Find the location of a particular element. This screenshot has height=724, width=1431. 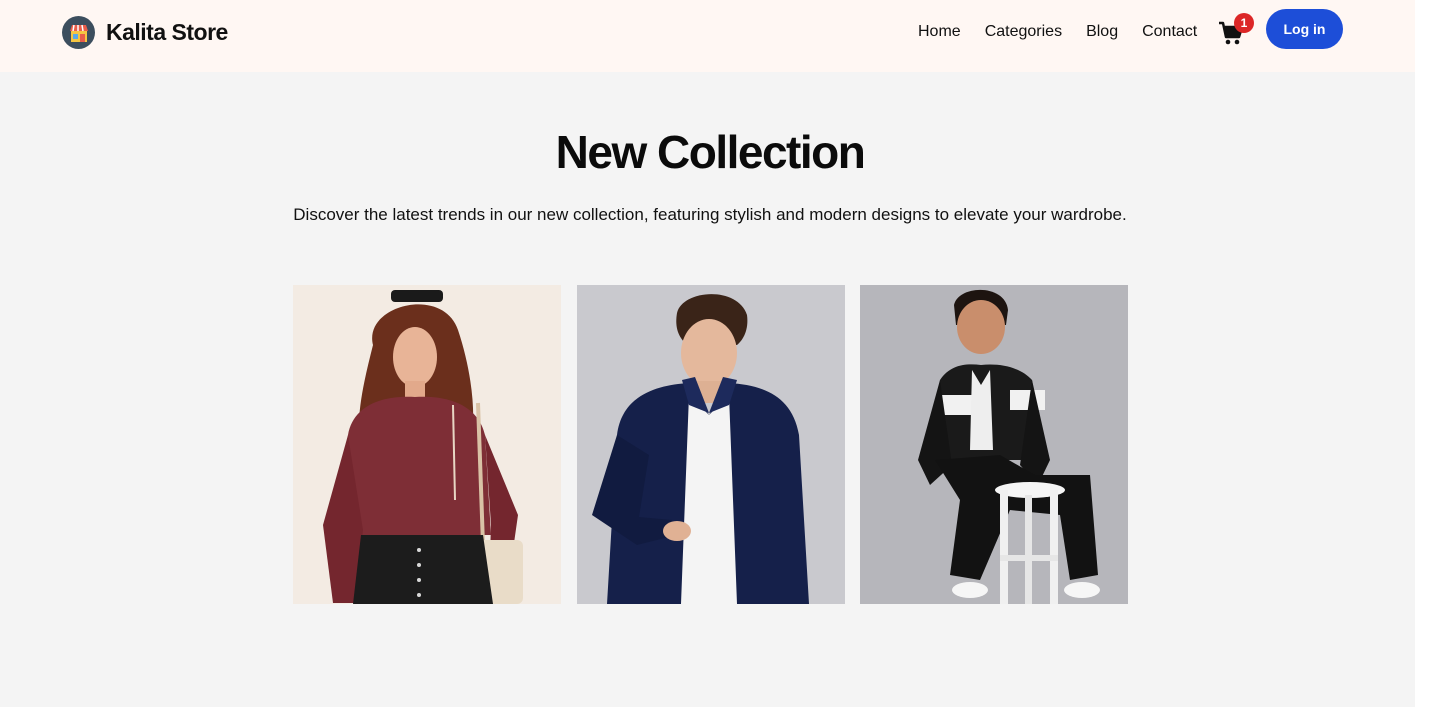

product-image-womens-hoodie is located at coordinates (427, 444).